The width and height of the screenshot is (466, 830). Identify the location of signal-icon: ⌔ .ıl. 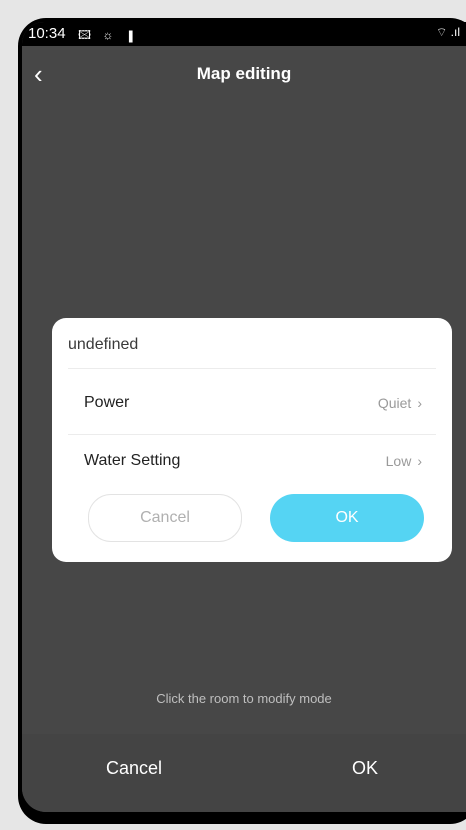
(448, 32).